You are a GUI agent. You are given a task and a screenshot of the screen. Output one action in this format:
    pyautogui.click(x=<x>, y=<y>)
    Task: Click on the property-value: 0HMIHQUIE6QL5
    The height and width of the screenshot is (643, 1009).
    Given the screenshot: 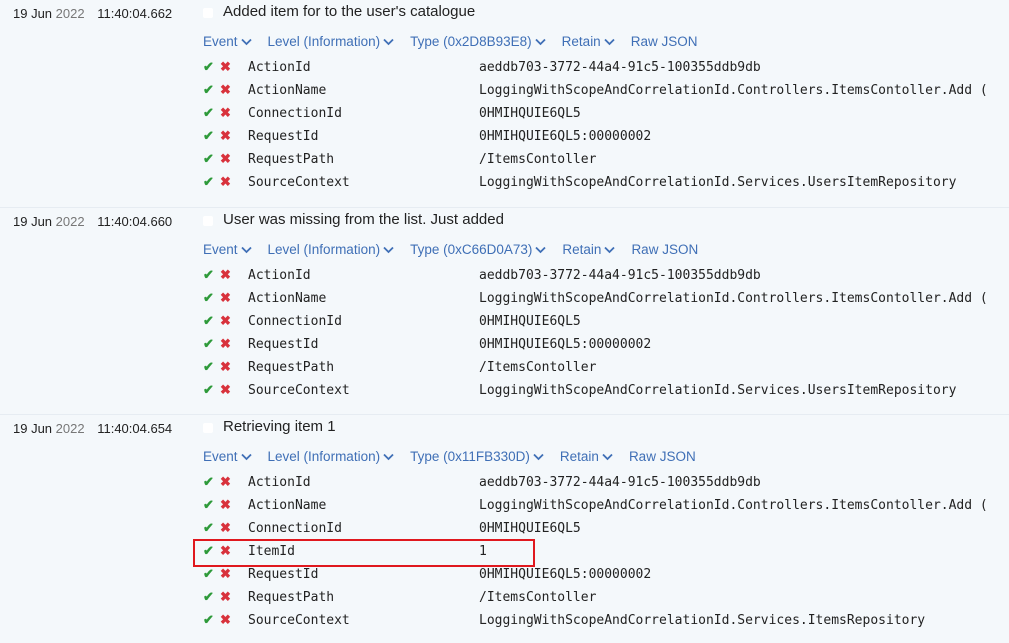 What is the action you would take?
    pyautogui.click(x=530, y=321)
    